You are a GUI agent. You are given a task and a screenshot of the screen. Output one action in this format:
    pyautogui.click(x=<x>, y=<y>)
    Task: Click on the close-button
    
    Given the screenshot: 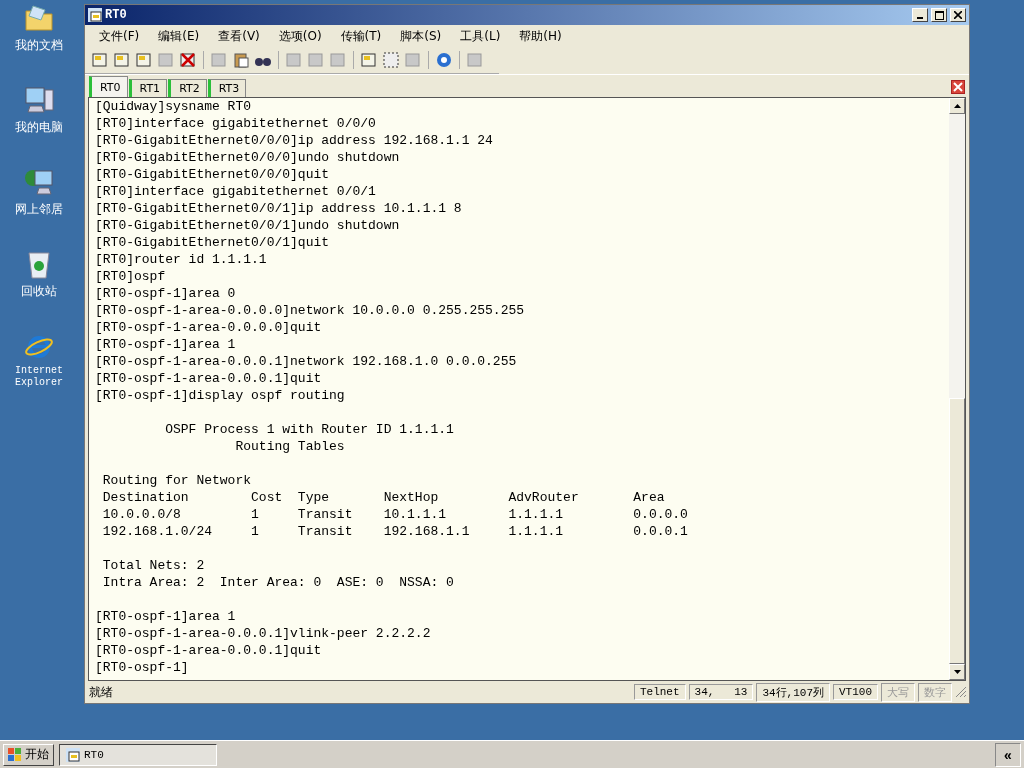 What is the action you would take?
    pyautogui.click(x=958, y=15)
    